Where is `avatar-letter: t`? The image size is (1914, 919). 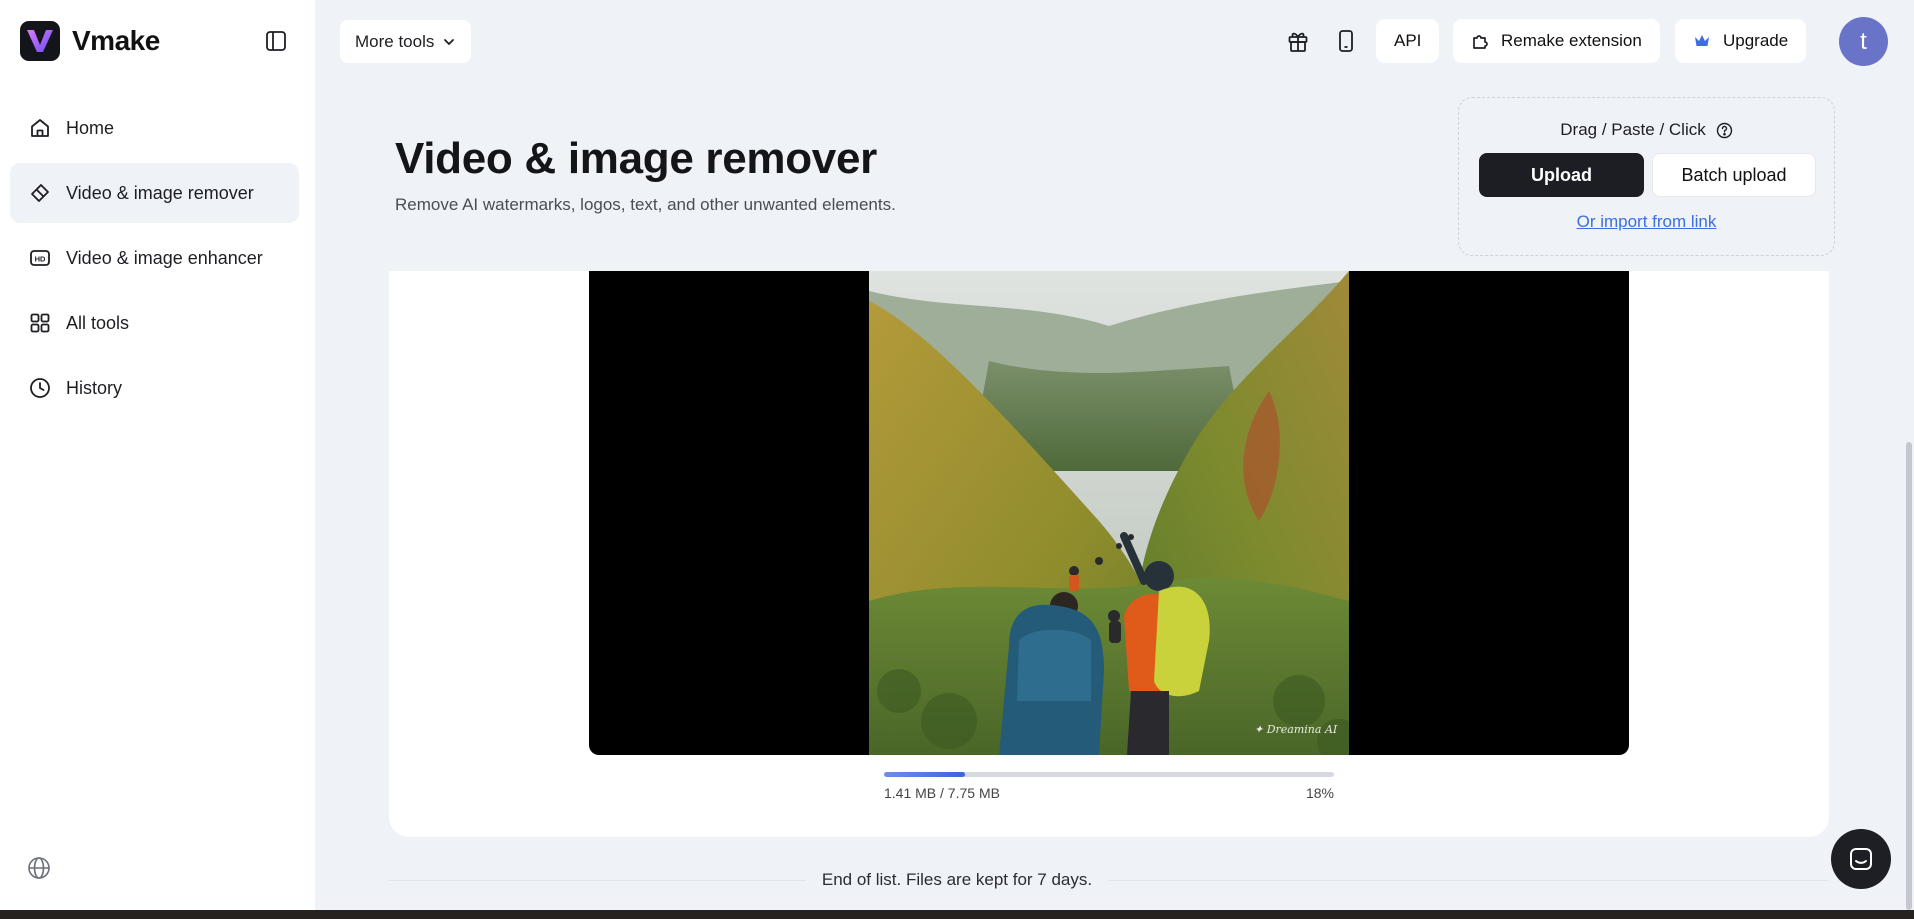 avatar-letter: t is located at coordinates (1863, 41).